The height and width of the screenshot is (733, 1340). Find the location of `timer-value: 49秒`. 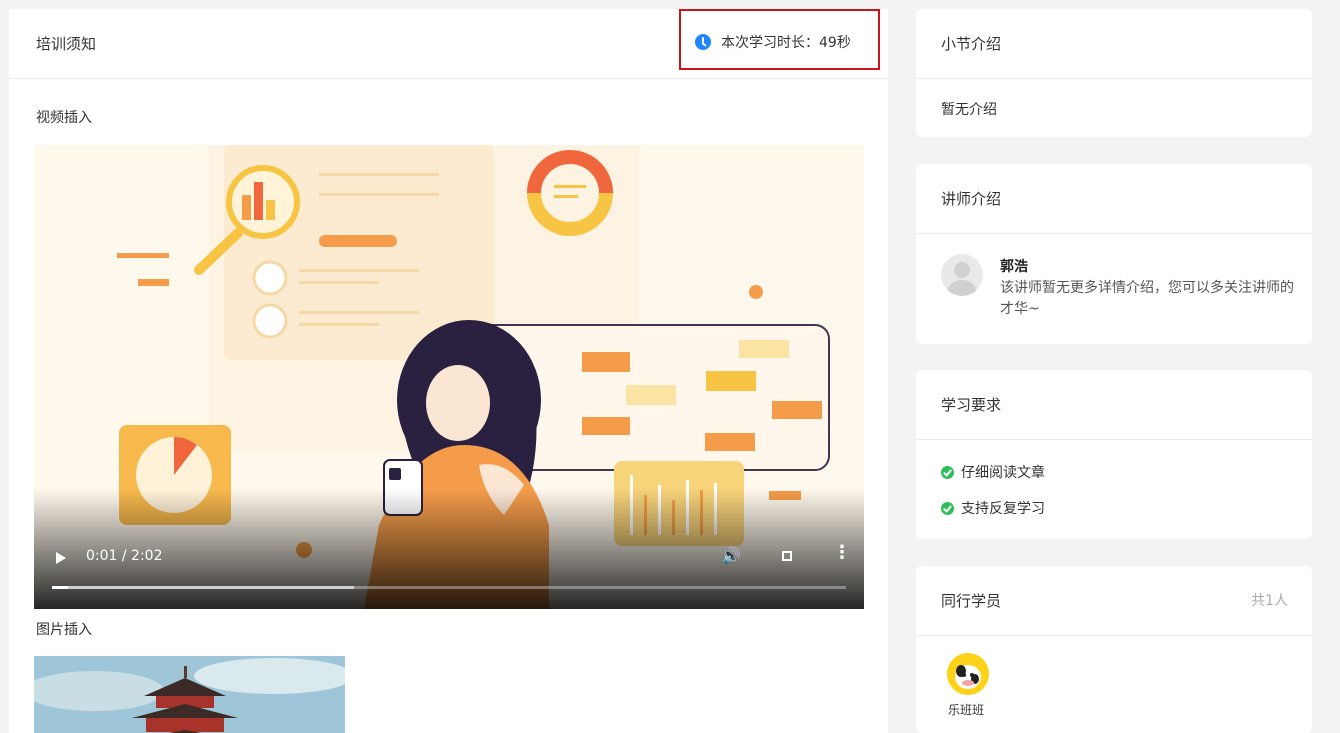

timer-value: 49秒 is located at coordinates (835, 43).